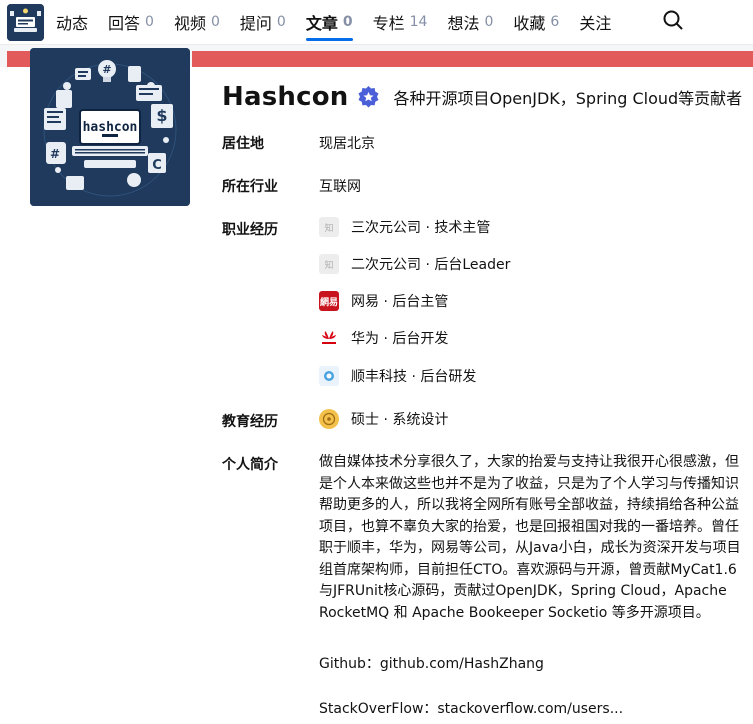 Image resolution: width=753 pixels, height=724 pixels. I want to click on career-item-text: 二次元公司 · 后台Leader, so click(431, 265).